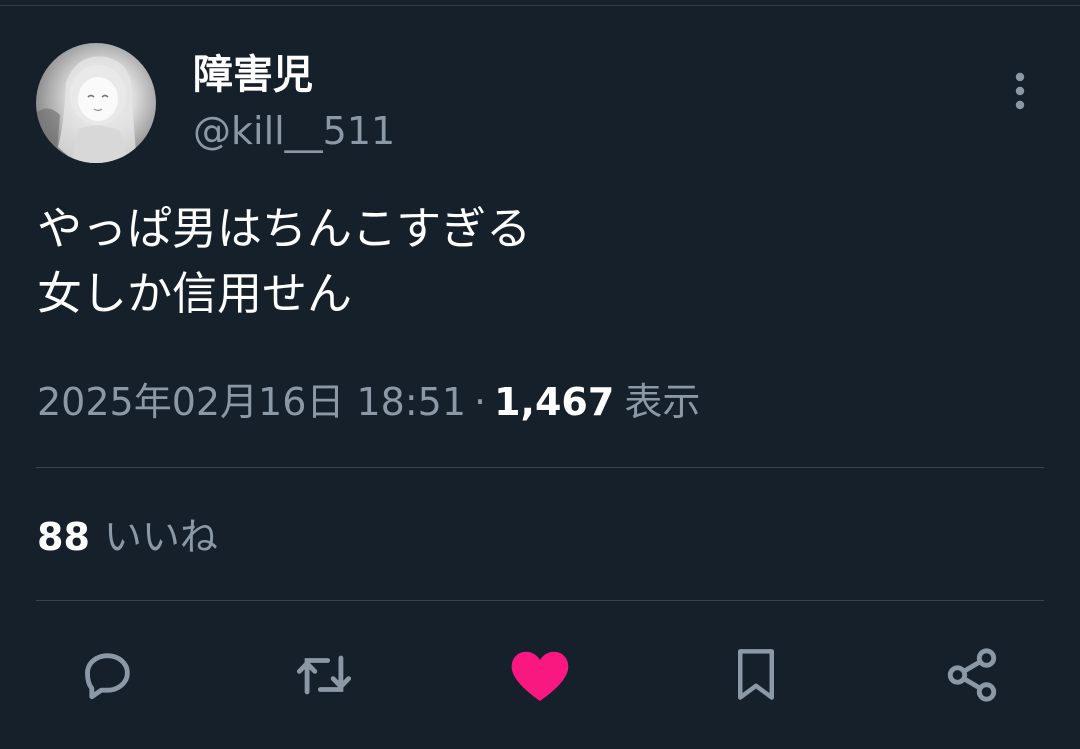 The image size is (1080, 749). I want to click on tweet-line: 女しか信用せん, so click(195, 293).